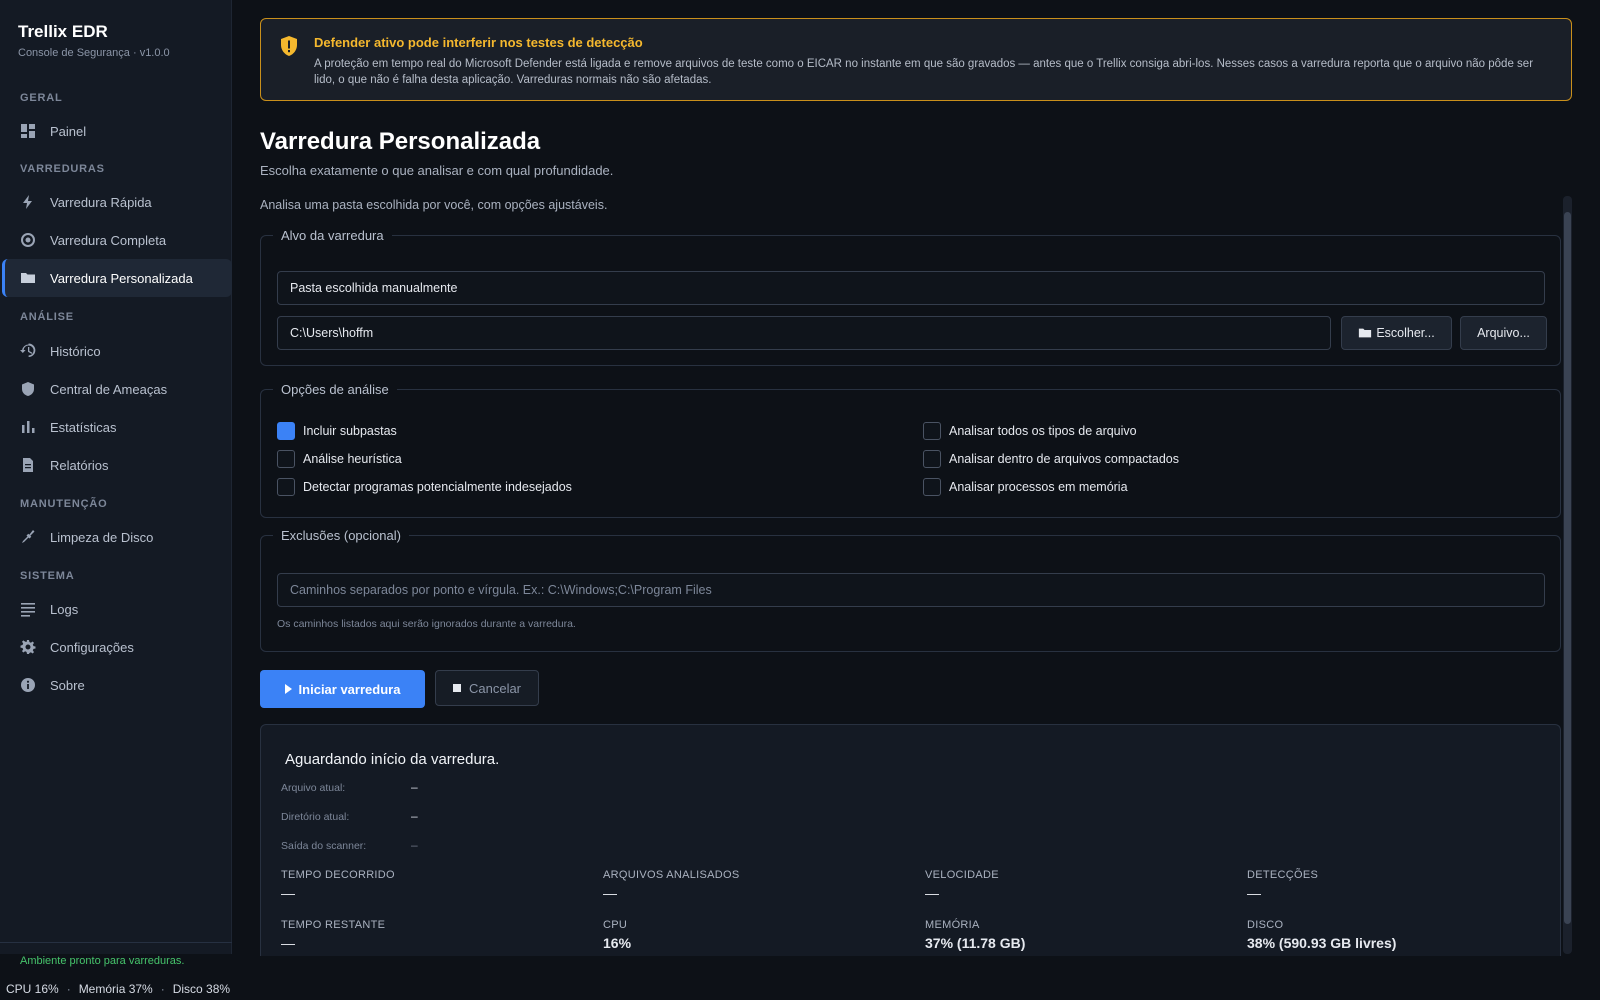 The height and width of the screenshot is (1000, 1600). I want to click on include-subfolders-checkbox: Incluir subpastas, so click(337, 431).